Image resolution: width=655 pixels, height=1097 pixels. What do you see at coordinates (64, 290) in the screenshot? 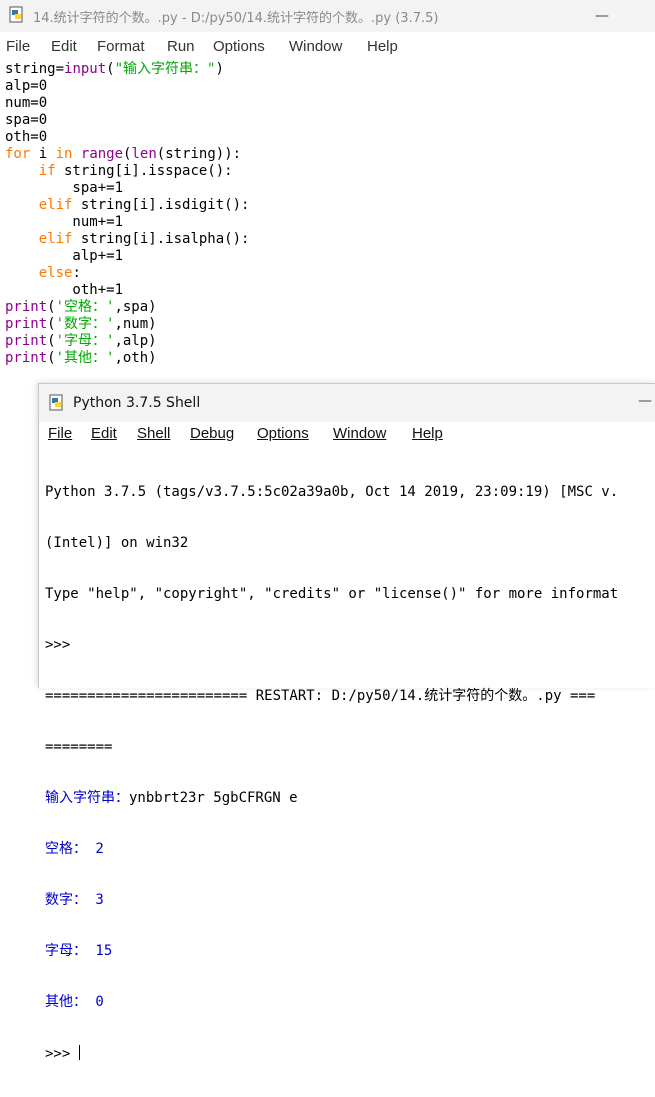
I see `code-line: oth+=1` at bounding box center [64, 290].